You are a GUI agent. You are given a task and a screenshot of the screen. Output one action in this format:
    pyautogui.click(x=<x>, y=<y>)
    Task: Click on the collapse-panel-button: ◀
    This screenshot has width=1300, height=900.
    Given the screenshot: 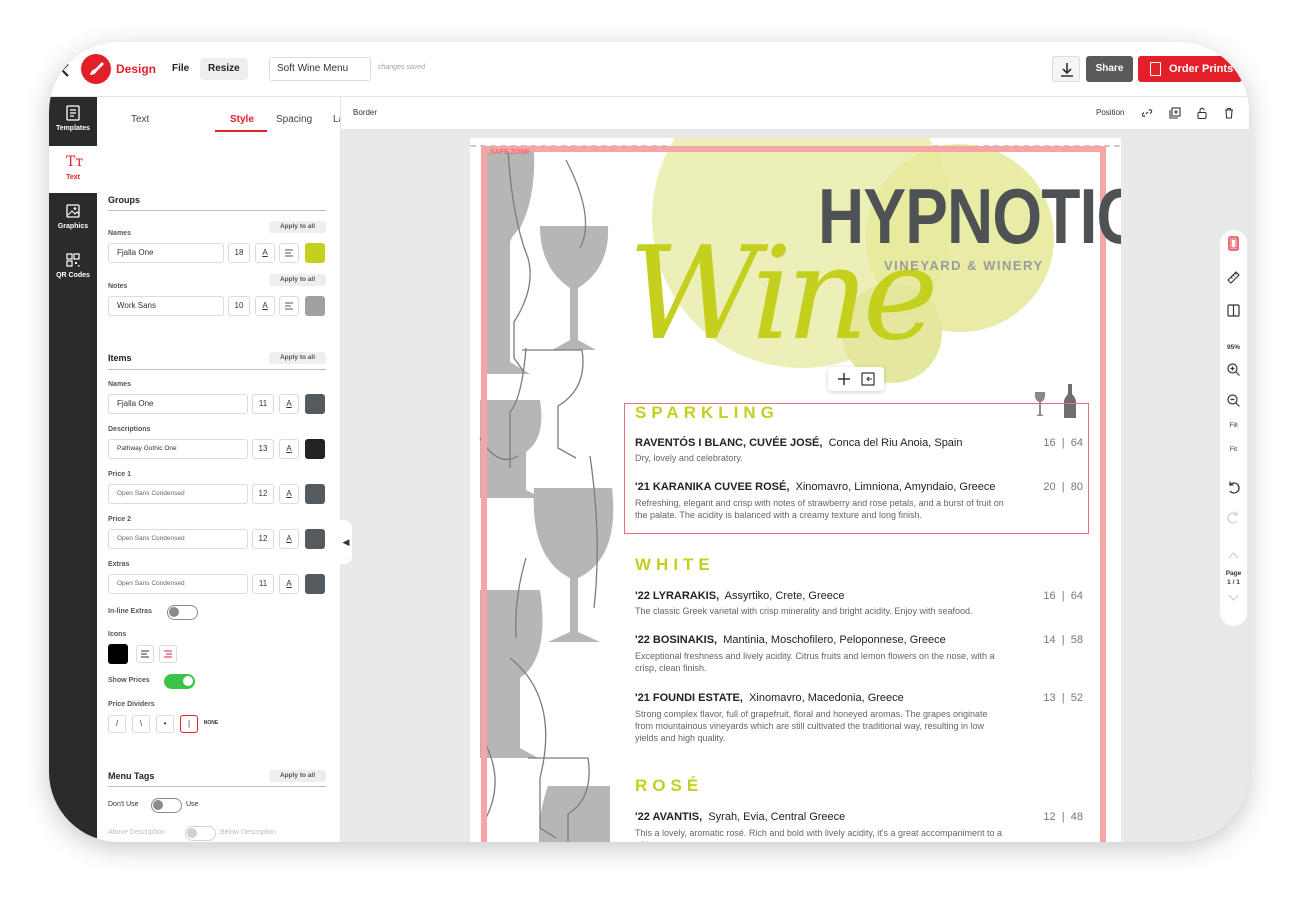 What is the action you would take?
    pyautogui.click(x=346, y=542)
    